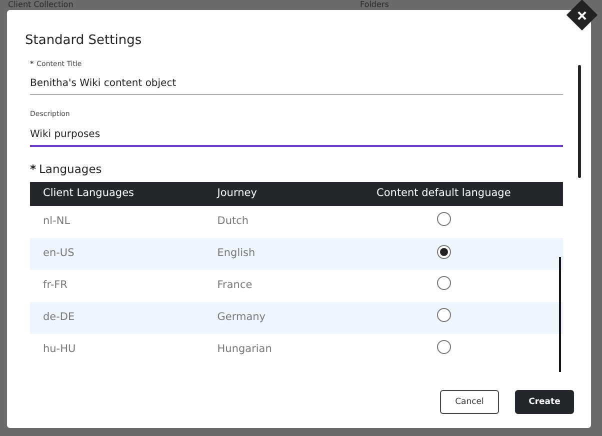  I want to click on section-label: * Languages, so click(66, 169).